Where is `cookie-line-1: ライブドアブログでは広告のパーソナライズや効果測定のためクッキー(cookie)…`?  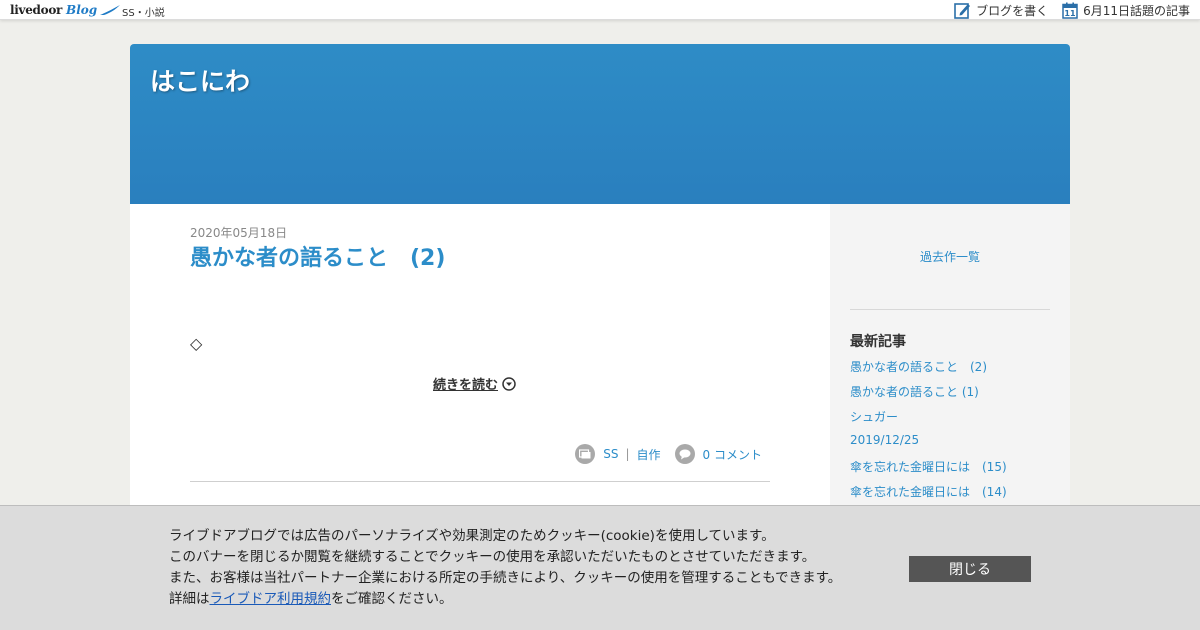
cookie-line-1: ライブドアブログでは広告のパーソナライズや効果測定のためクッキー(cookie)… is located at coordinates (472, 536).